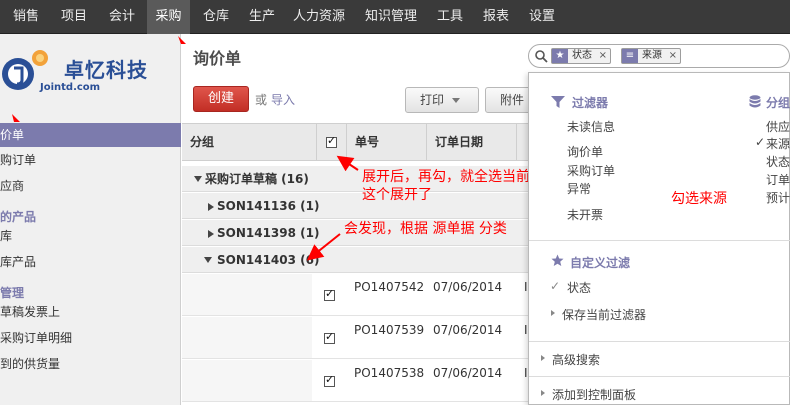 The image size is (790, 405). What do you see at coordinates (778, 179) in the screenshot?
I see `group-by-order: 订单` at bounding box center [778, 179].